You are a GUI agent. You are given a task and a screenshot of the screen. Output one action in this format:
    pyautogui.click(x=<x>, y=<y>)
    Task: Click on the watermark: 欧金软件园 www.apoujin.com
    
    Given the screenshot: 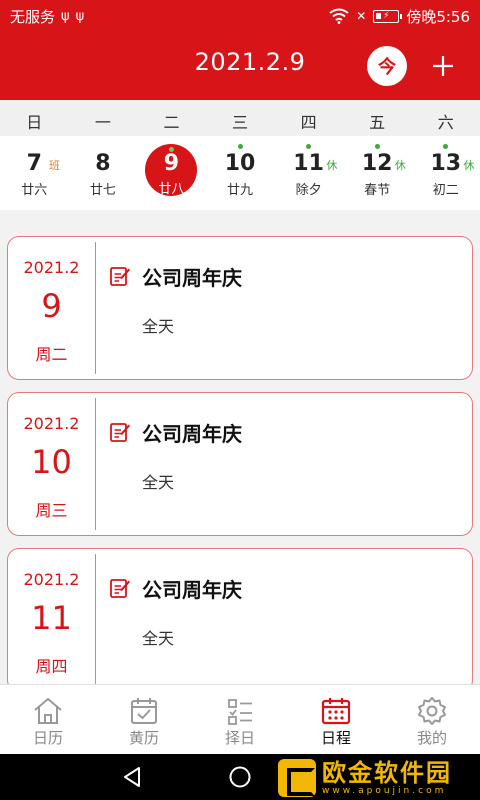 What is the action you would take?
    pyautogui.click(x=377, y=778)
    